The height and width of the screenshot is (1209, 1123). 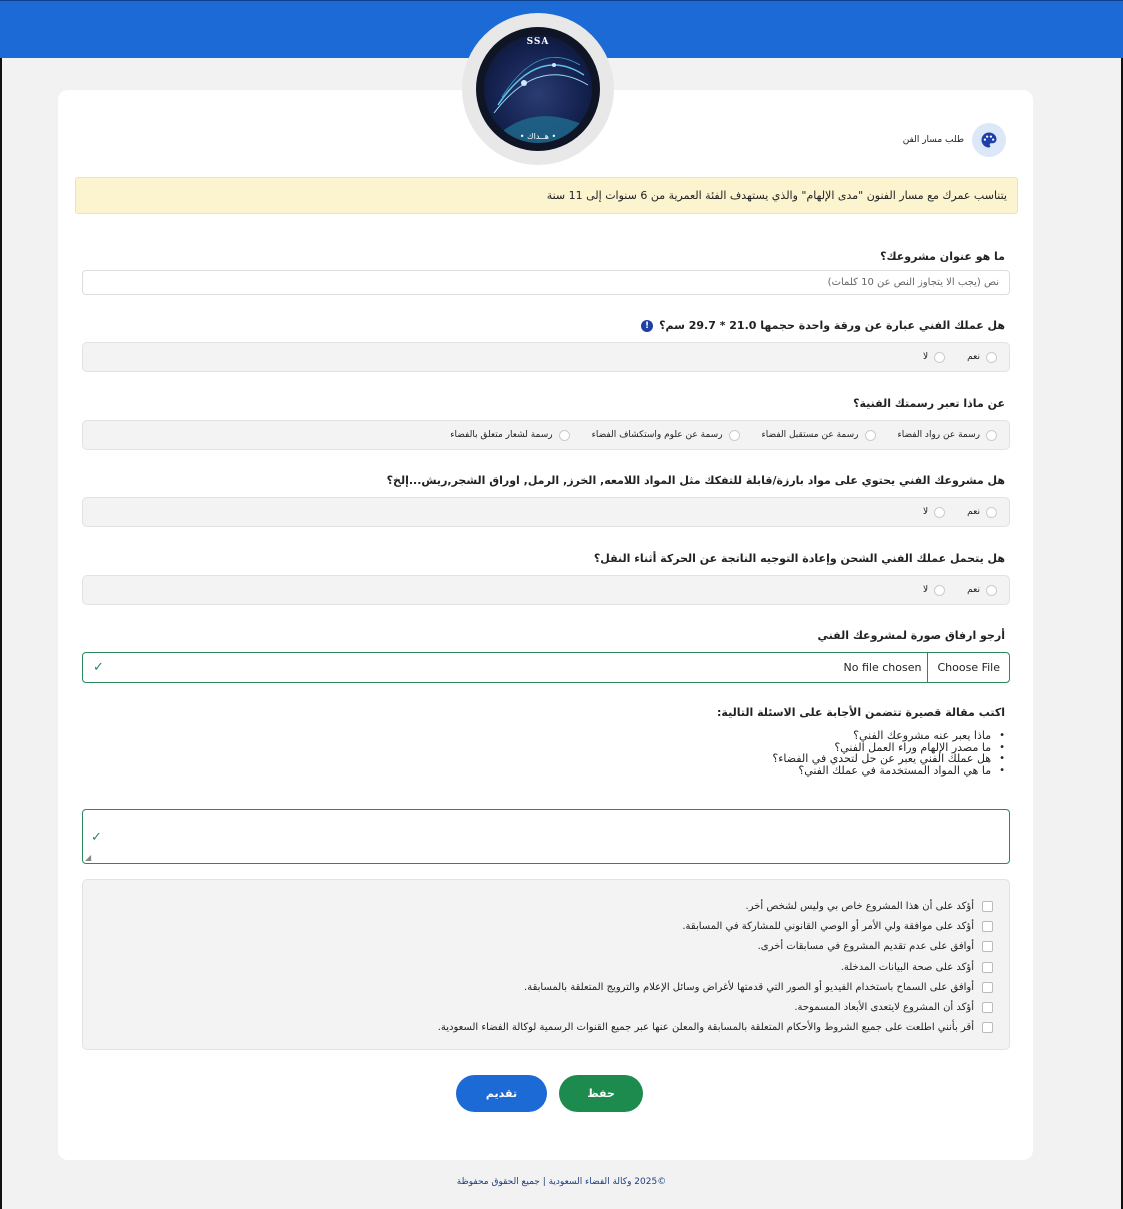 What do you see at coordinates (882, 667) in the screenshot?
I see `file-status-text: No file chosen` at bounding box center [882, 667].